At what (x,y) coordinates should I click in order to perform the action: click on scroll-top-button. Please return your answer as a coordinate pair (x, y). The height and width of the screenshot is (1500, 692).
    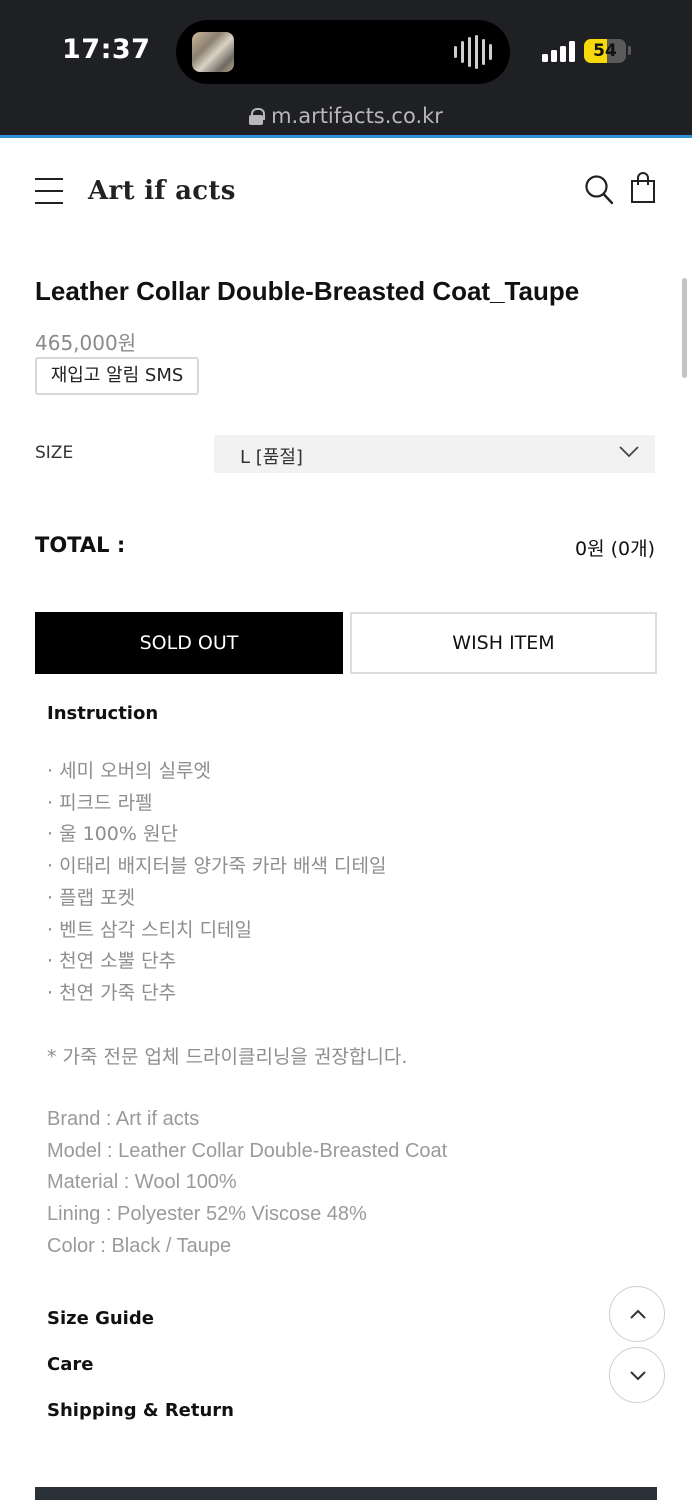
    Looking at the image, I should click on (637, 1314).